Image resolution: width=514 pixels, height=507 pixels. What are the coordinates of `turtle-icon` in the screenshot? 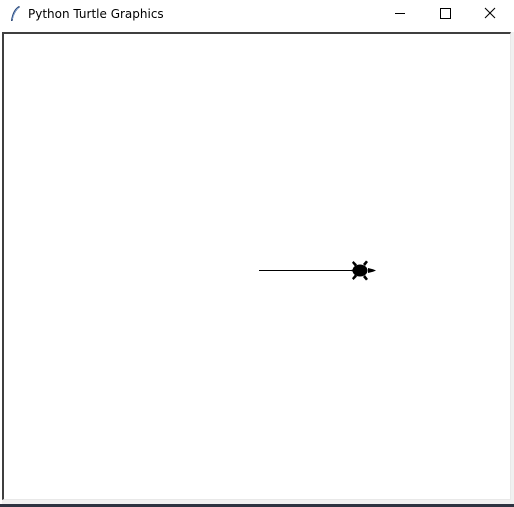 It's located at (362, 270).